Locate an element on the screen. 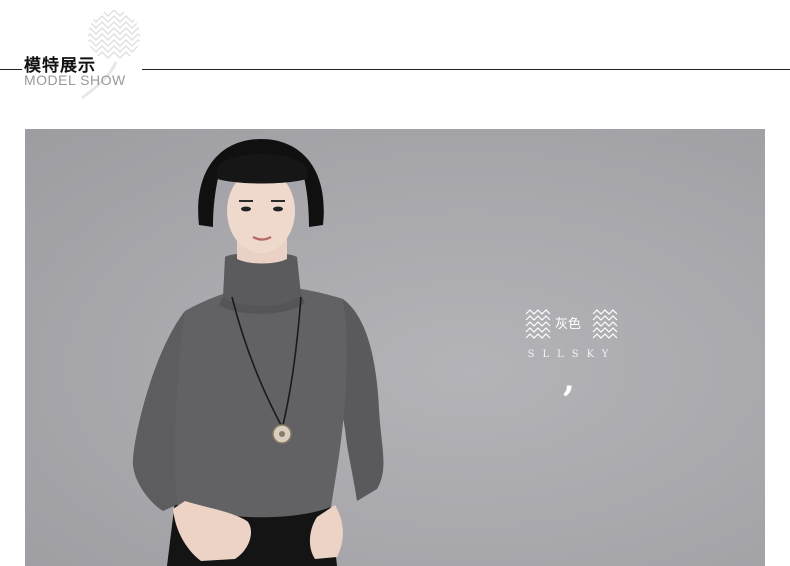 This screenshot has width=790, height=566. header-rule-left is located at coordinates (11, 69).